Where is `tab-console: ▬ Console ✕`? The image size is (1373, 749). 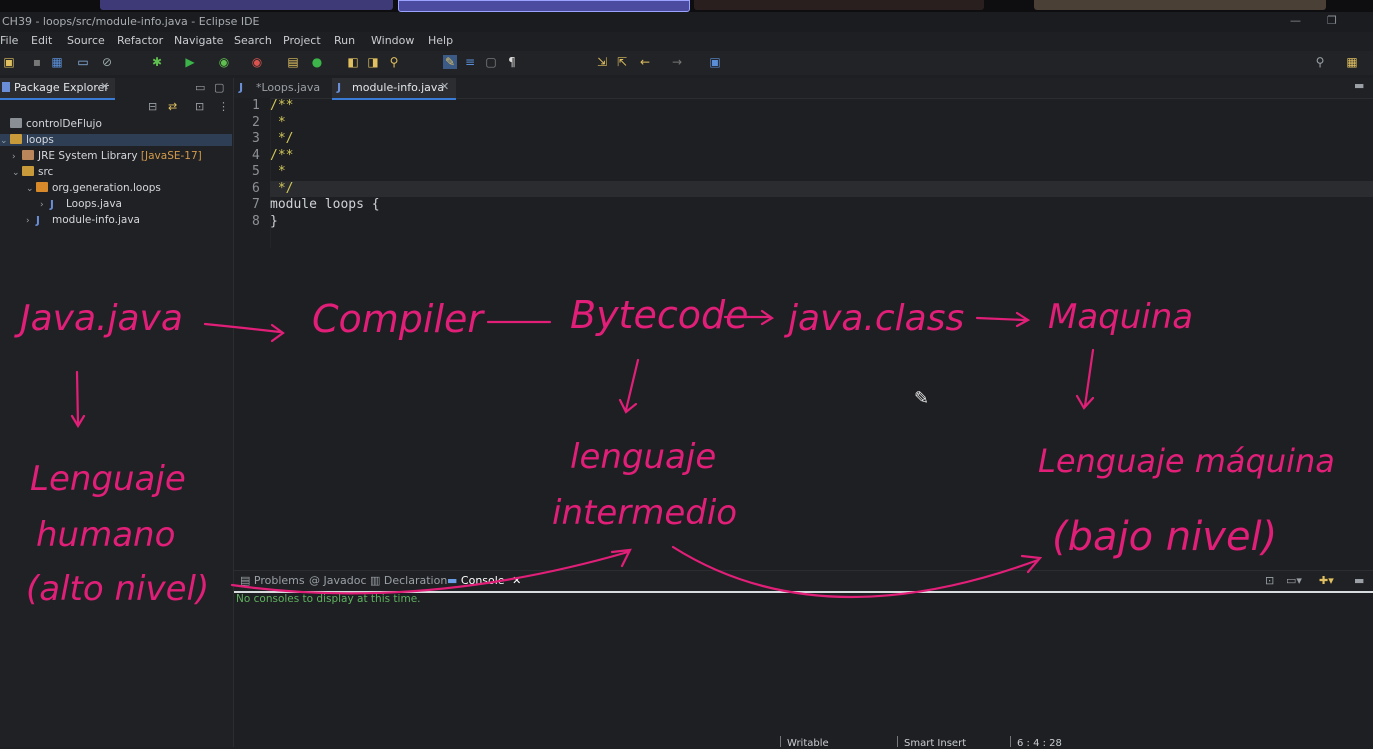 tab-console: ▬ Console ✕ is located at coordinates (484, 580).